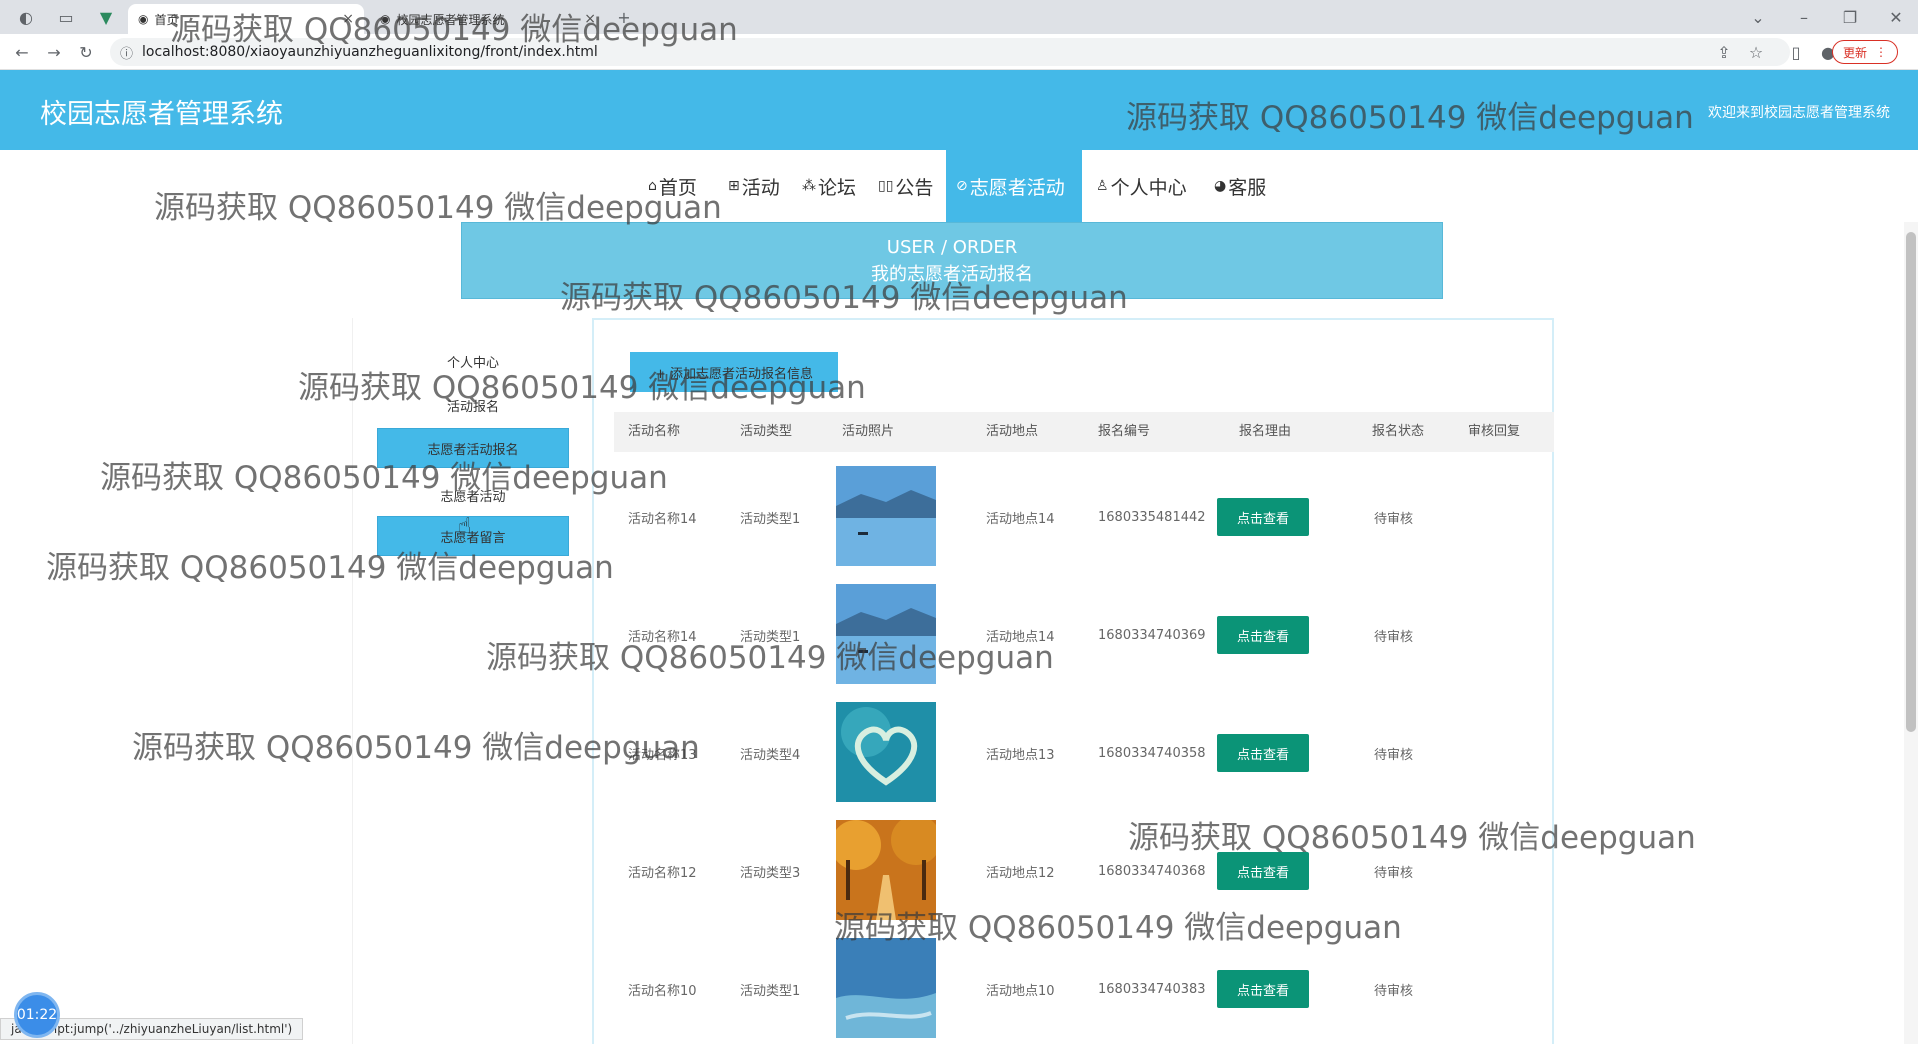 The width and height of the screenshot is (1918, 1048). I want to click on tab-home: ◉ 首页 ×, so click(246, 19).